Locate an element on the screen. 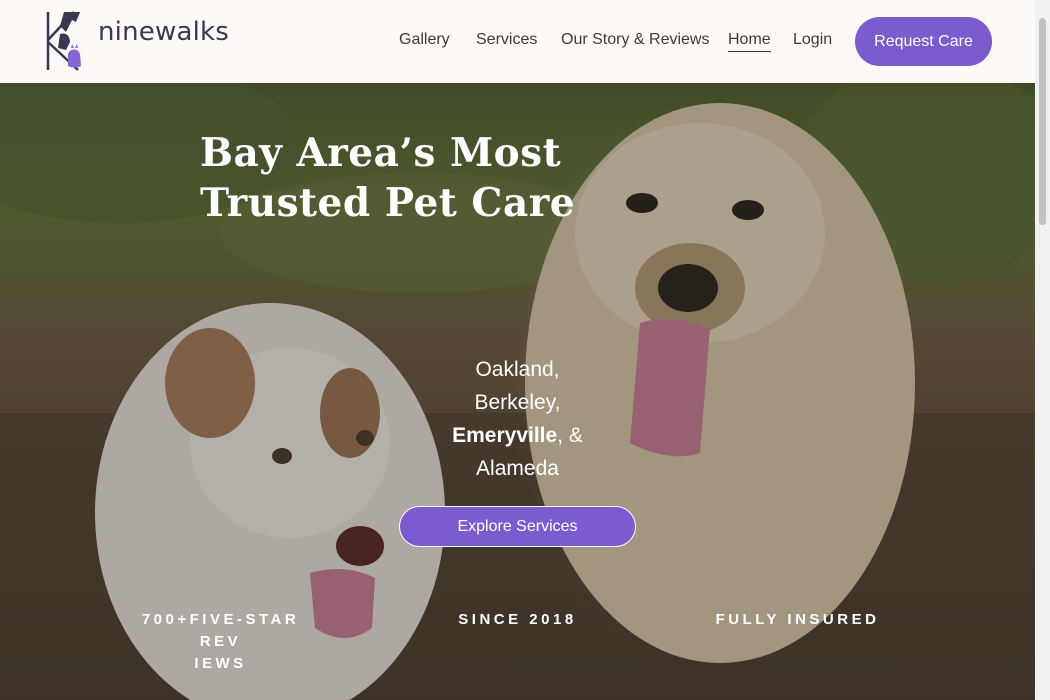 The image size is (1050, 700). logo: ninewalks is located at coordinates (136, 41).